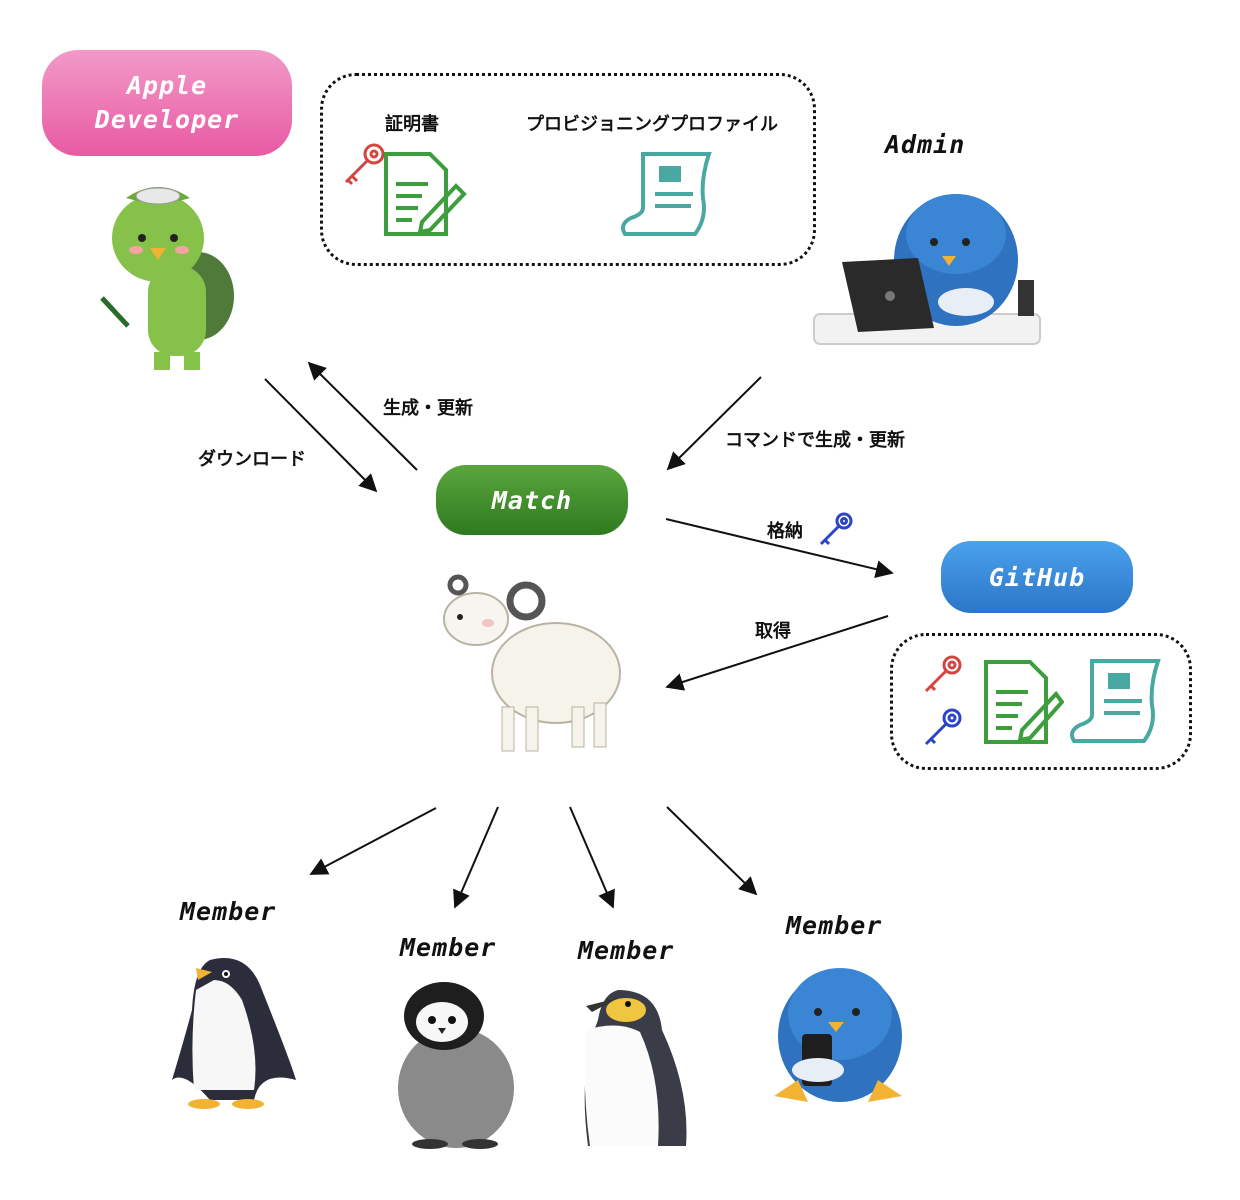 The height and width of the screenshot is (1200, 1240). I want to click on member-label-4: Member, so click(834, 925).